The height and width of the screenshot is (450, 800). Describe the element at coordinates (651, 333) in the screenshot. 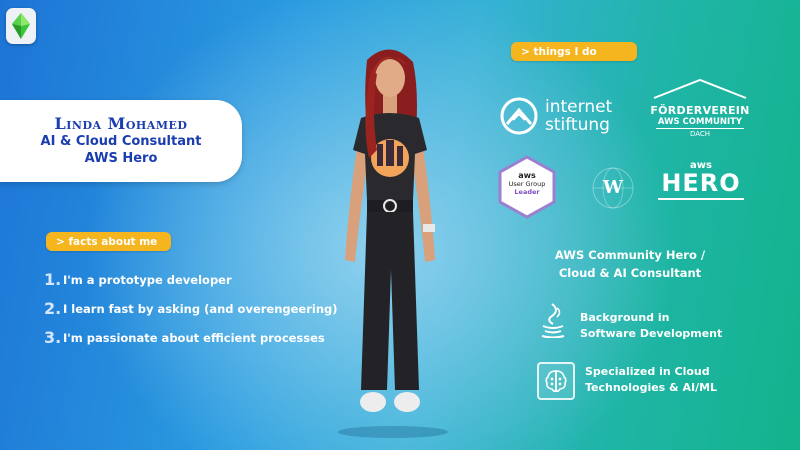

I see `feature-line: Software Development` at that location.